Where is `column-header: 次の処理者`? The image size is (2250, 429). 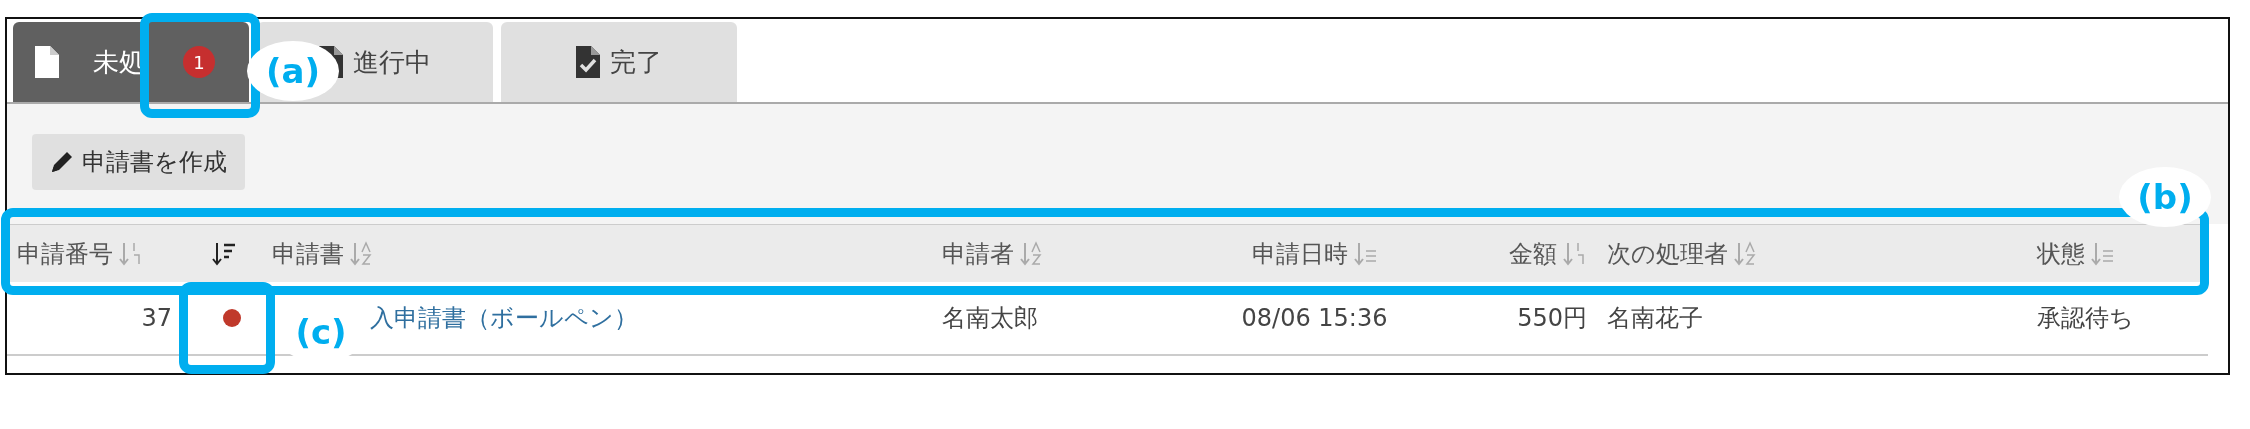
column-header: 次の処理者 is located at coordinates (1667, 253).